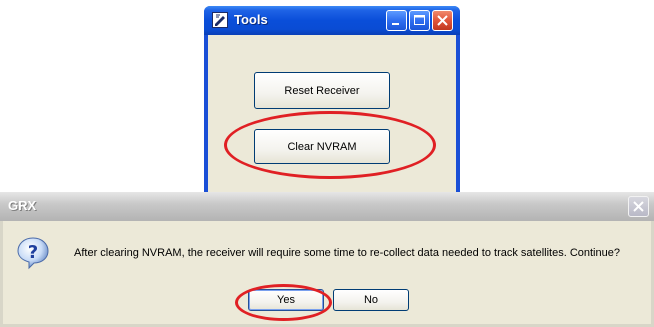 This screenshot has width=654, height=327. Describe the element at coordinates (332, 20) in the screenshot. I see `tools-titlebar: Tools` at that location.